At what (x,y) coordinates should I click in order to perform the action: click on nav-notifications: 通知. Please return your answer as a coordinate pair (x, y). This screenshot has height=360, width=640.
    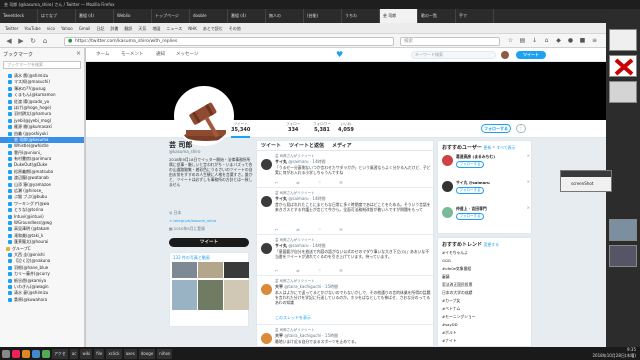
    Looking at the image, I should click on (160, 55).